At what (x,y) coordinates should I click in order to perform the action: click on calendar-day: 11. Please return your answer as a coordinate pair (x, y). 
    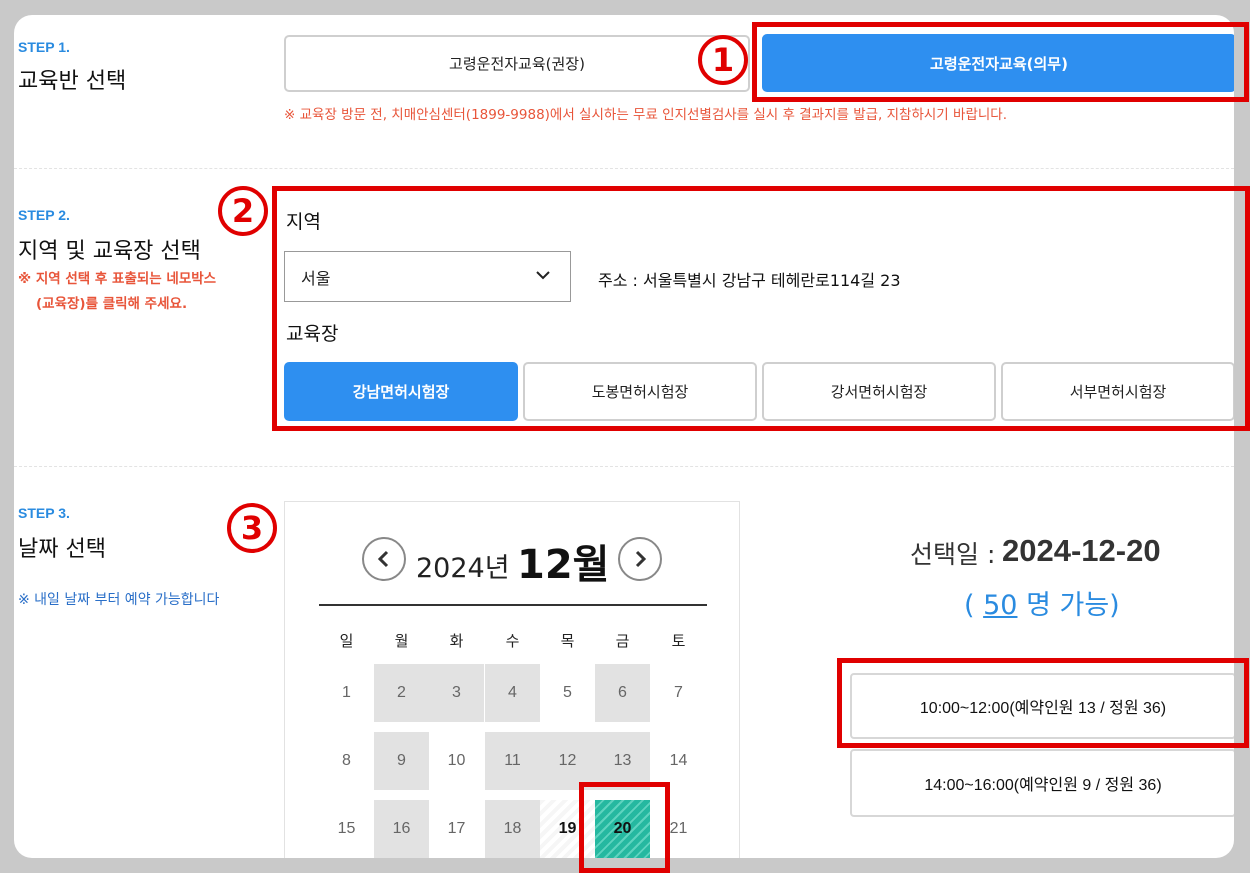
    Looking at the image, I should click on (512, 761).